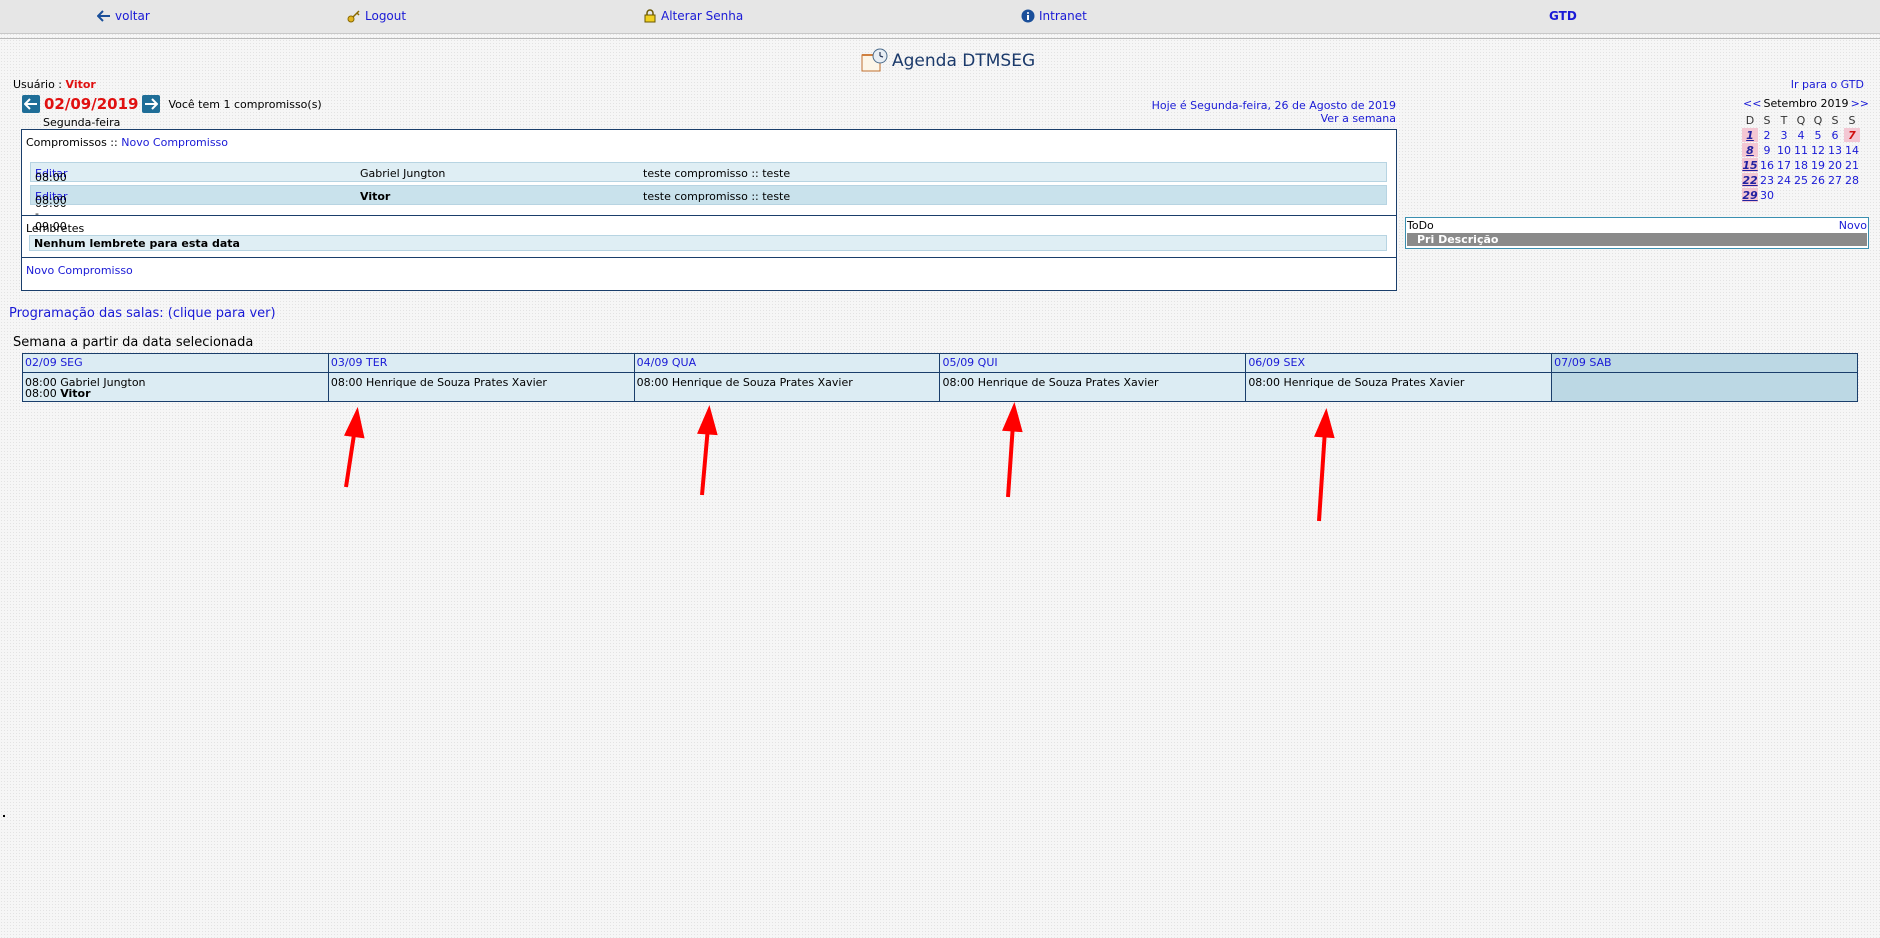 The width and height of the screenshot is (1880, 938). I want to click on annotation-arrows, so click(839, 461).